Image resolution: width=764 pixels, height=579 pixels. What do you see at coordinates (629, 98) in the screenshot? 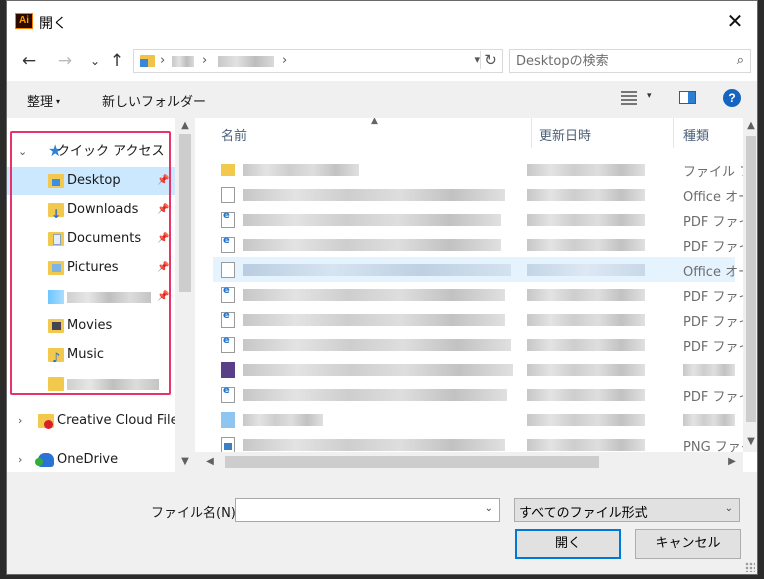
I see `view-options-icon` at bounding box center [629, 98].